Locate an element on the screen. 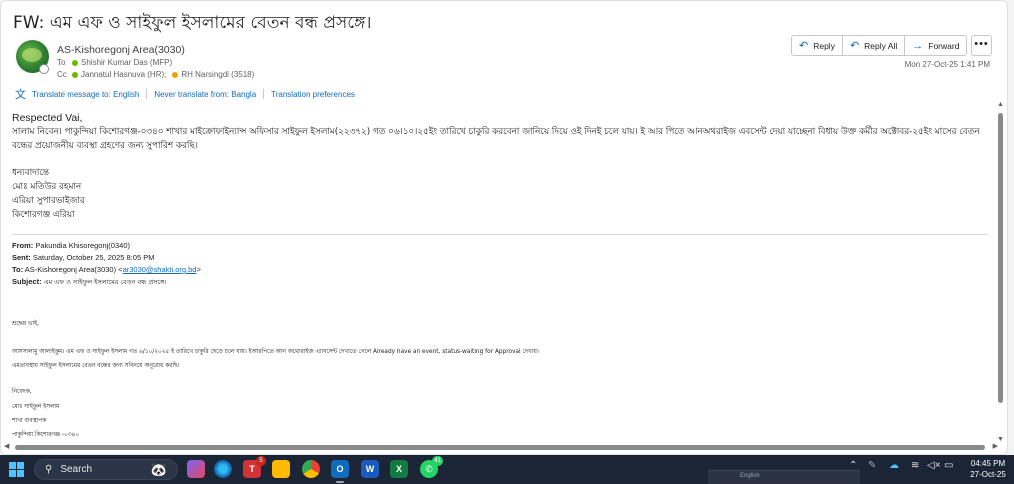 This screenshot has width=1014, height=484. to-line: To Shishir Kumar Das (MFP) is located at coordinates (114, 62).